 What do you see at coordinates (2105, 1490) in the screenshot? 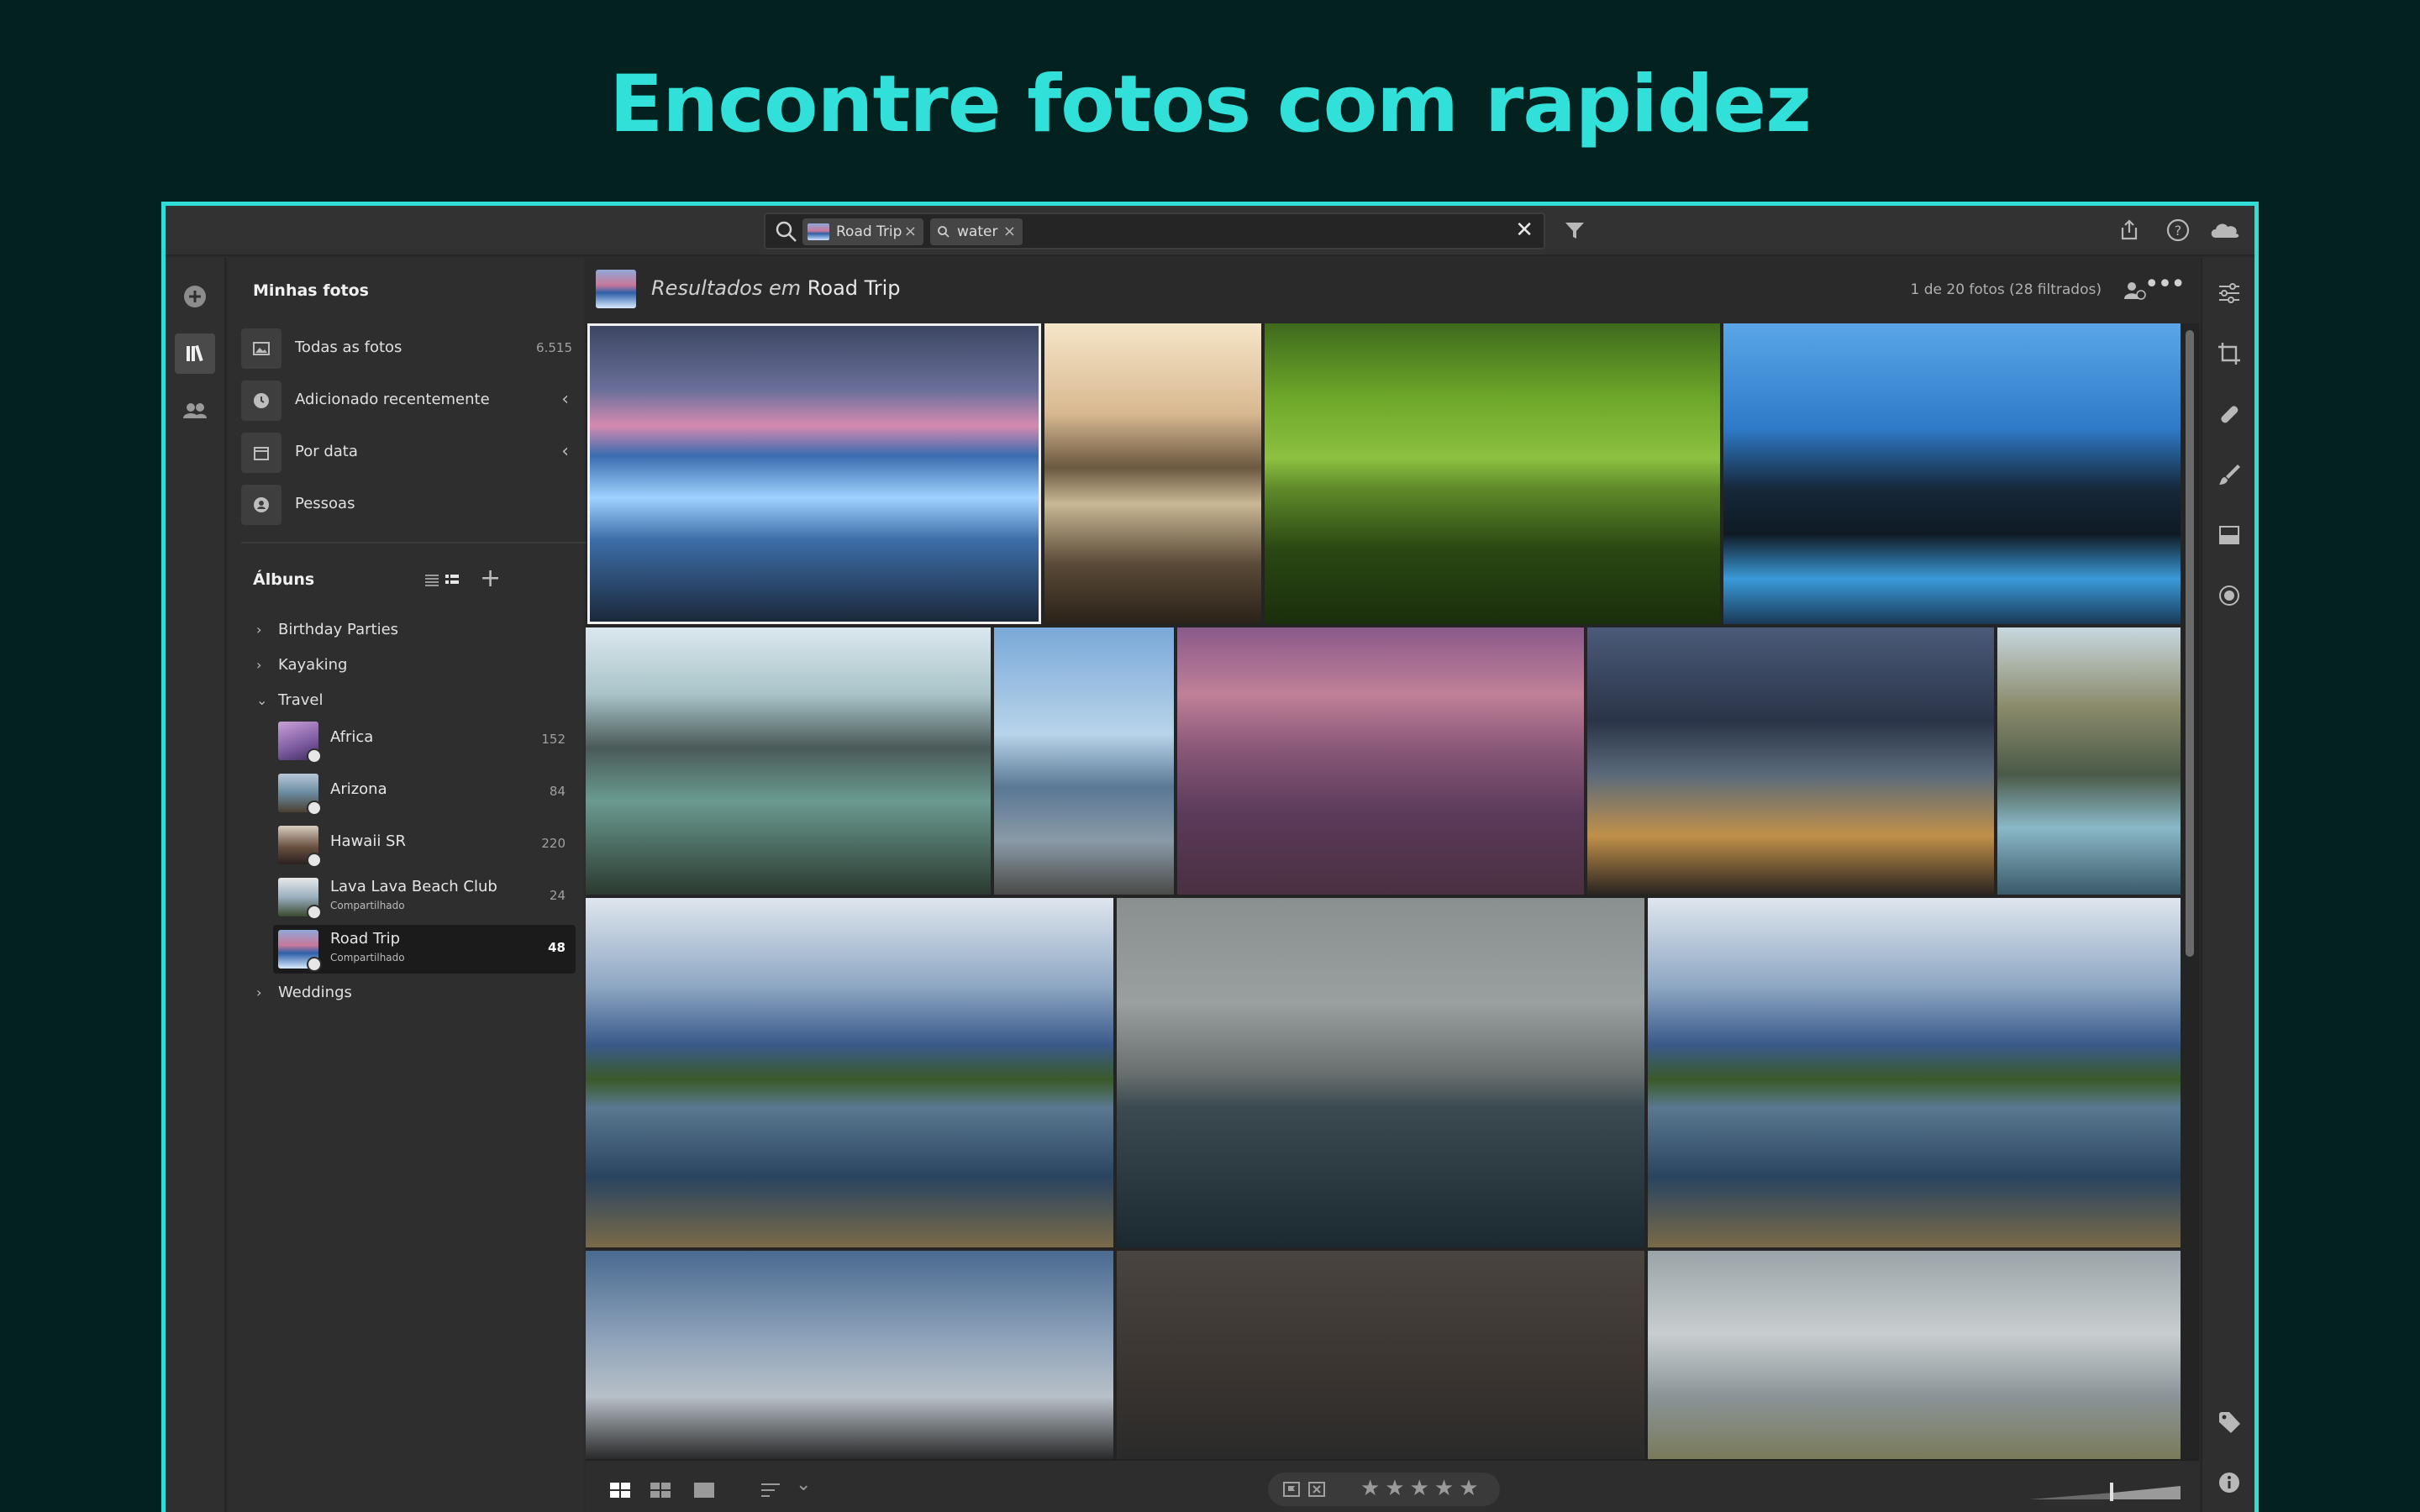
I see `zoom-slider` at bounding box center [2105, 1490].